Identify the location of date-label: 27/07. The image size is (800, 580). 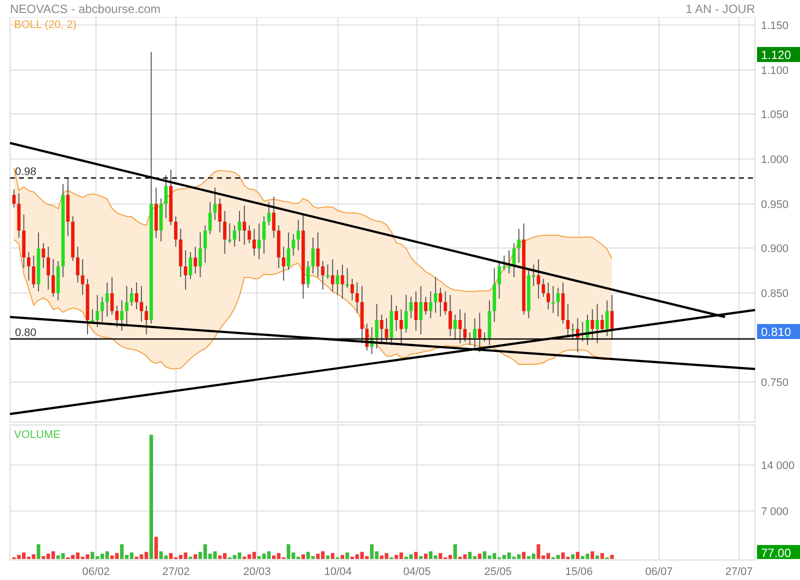
(739, 572).